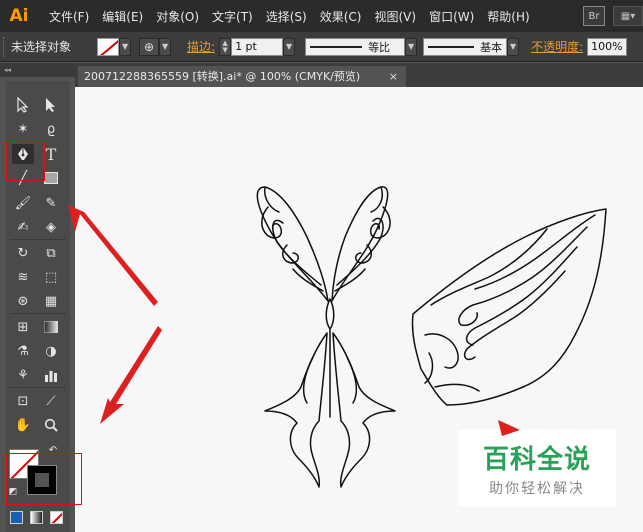  I want to click on lasso-tool-icon: ϱ, so click(51, 129).